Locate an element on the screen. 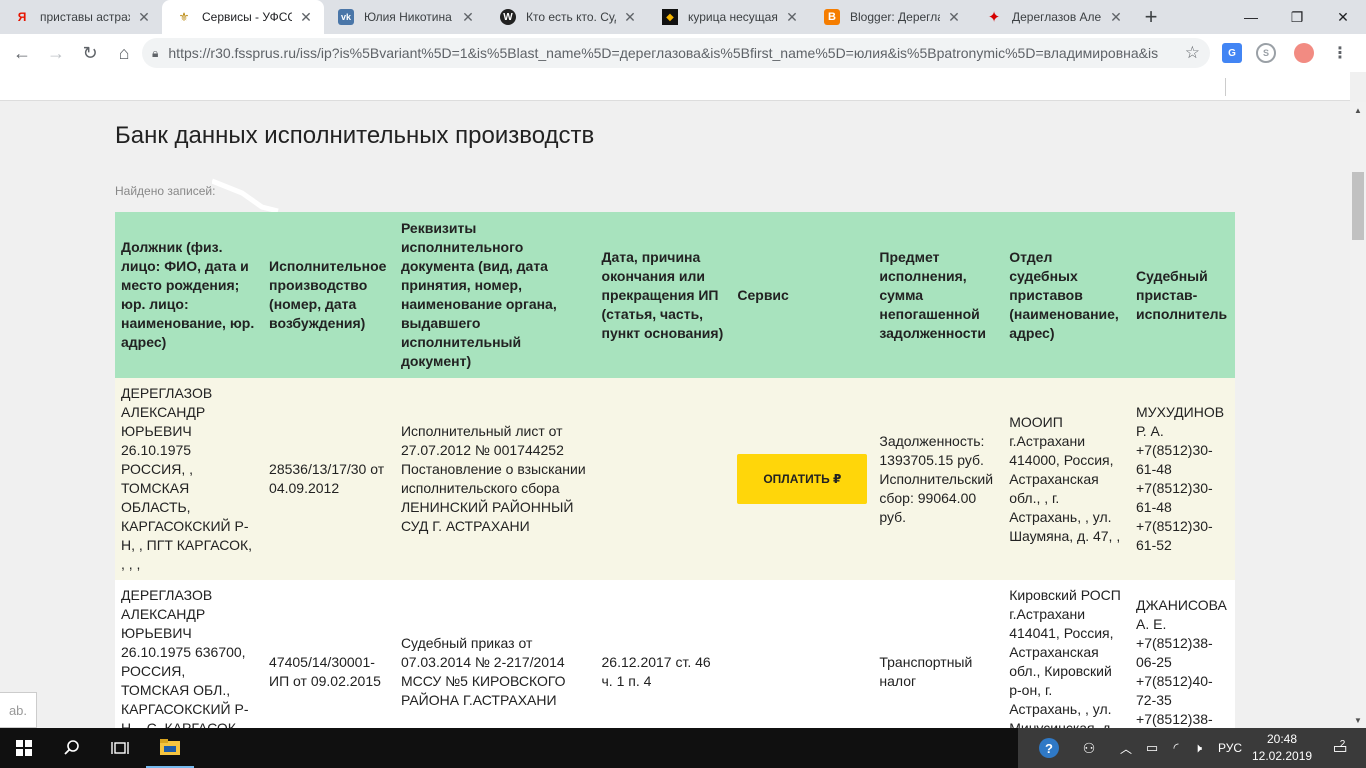  notification-count: 2 is located at coordinates (1342, 744).